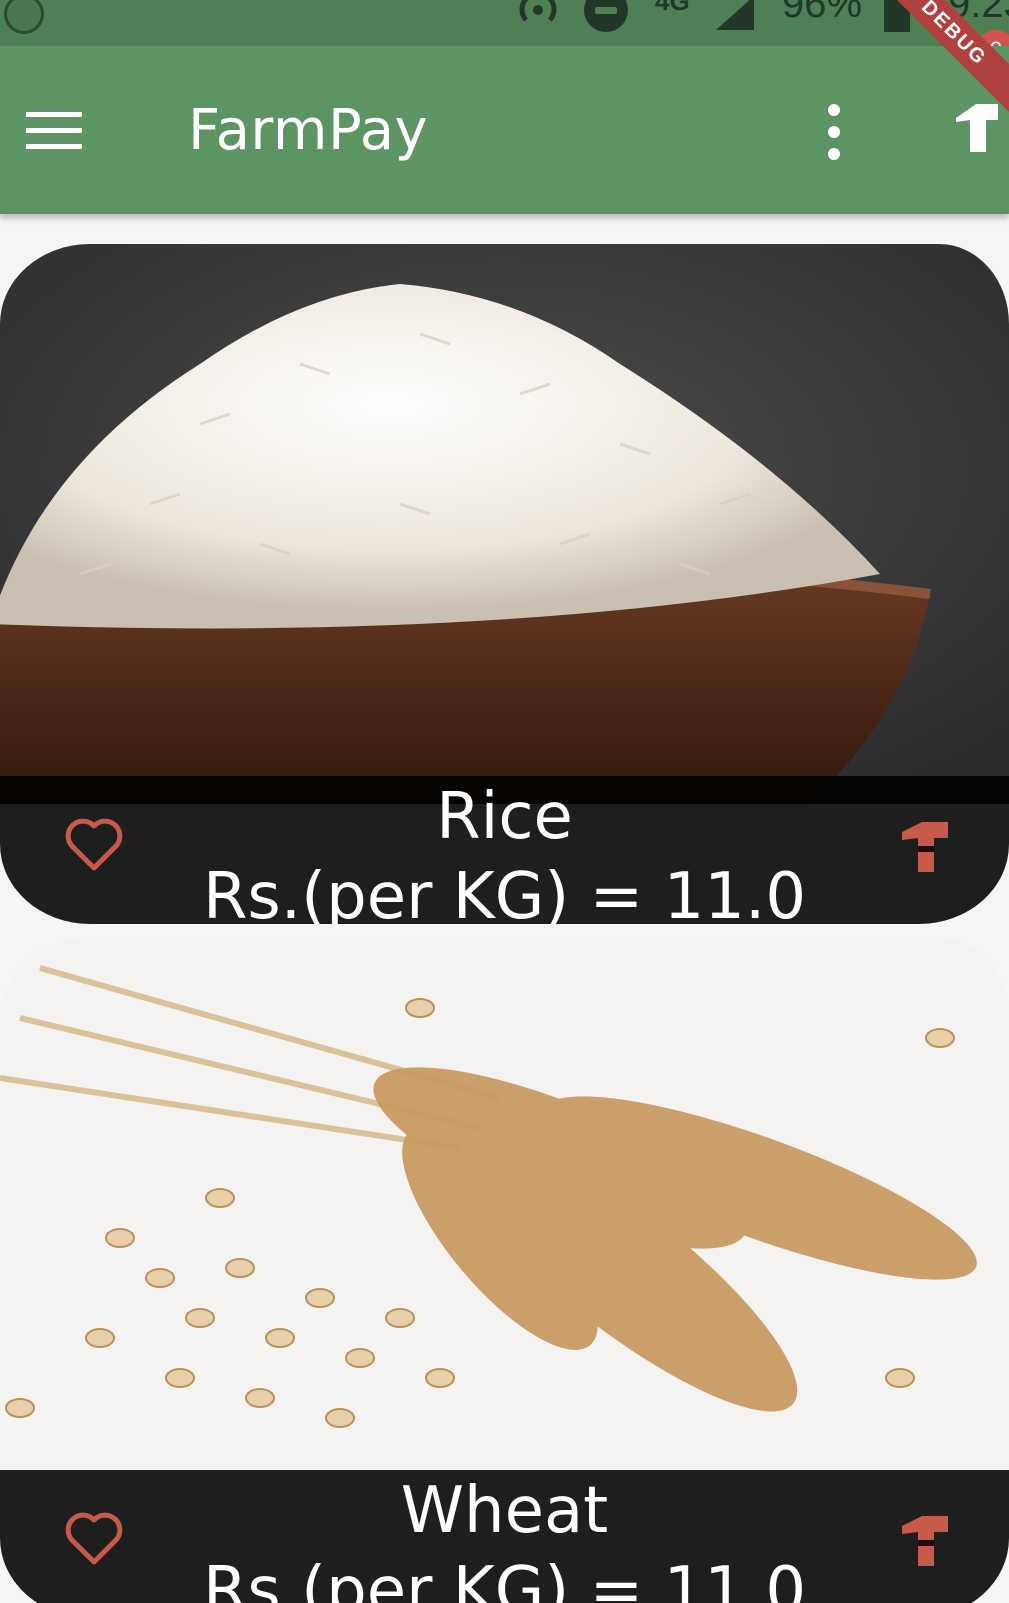 The height and width of the screenshot is (1603, 1009). What do you see at coordinates (504, 23) in the screenshot?
I see `status-bar: 4G 96% 9:23` at bounding box center [504, 23].